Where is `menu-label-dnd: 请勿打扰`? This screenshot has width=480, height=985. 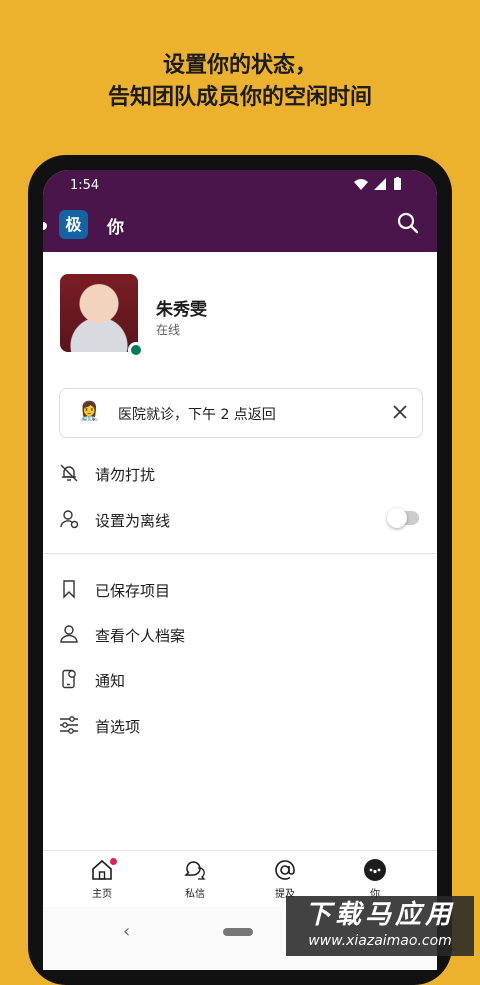
menu-label-dnd: 请勿打扰 is located at coordinates (125, 475).